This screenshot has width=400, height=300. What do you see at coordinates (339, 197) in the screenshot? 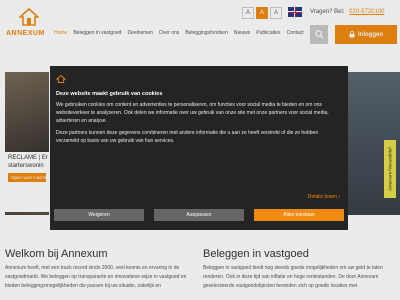
I see `chevron-right-icon: ›` at bounding box center [339, 197].